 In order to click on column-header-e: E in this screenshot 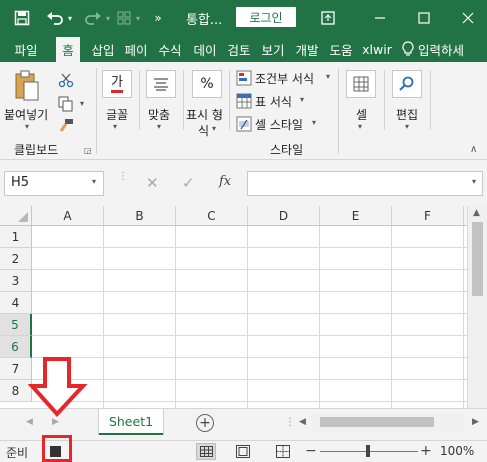, I will do `click(356, 216)`.